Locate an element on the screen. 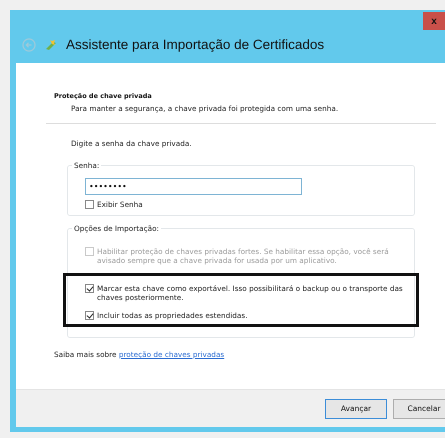 The height and width of the screenshot is (438, 445). window-title: Assistente para Importação de Certificados is located at coordinates (195, 44).